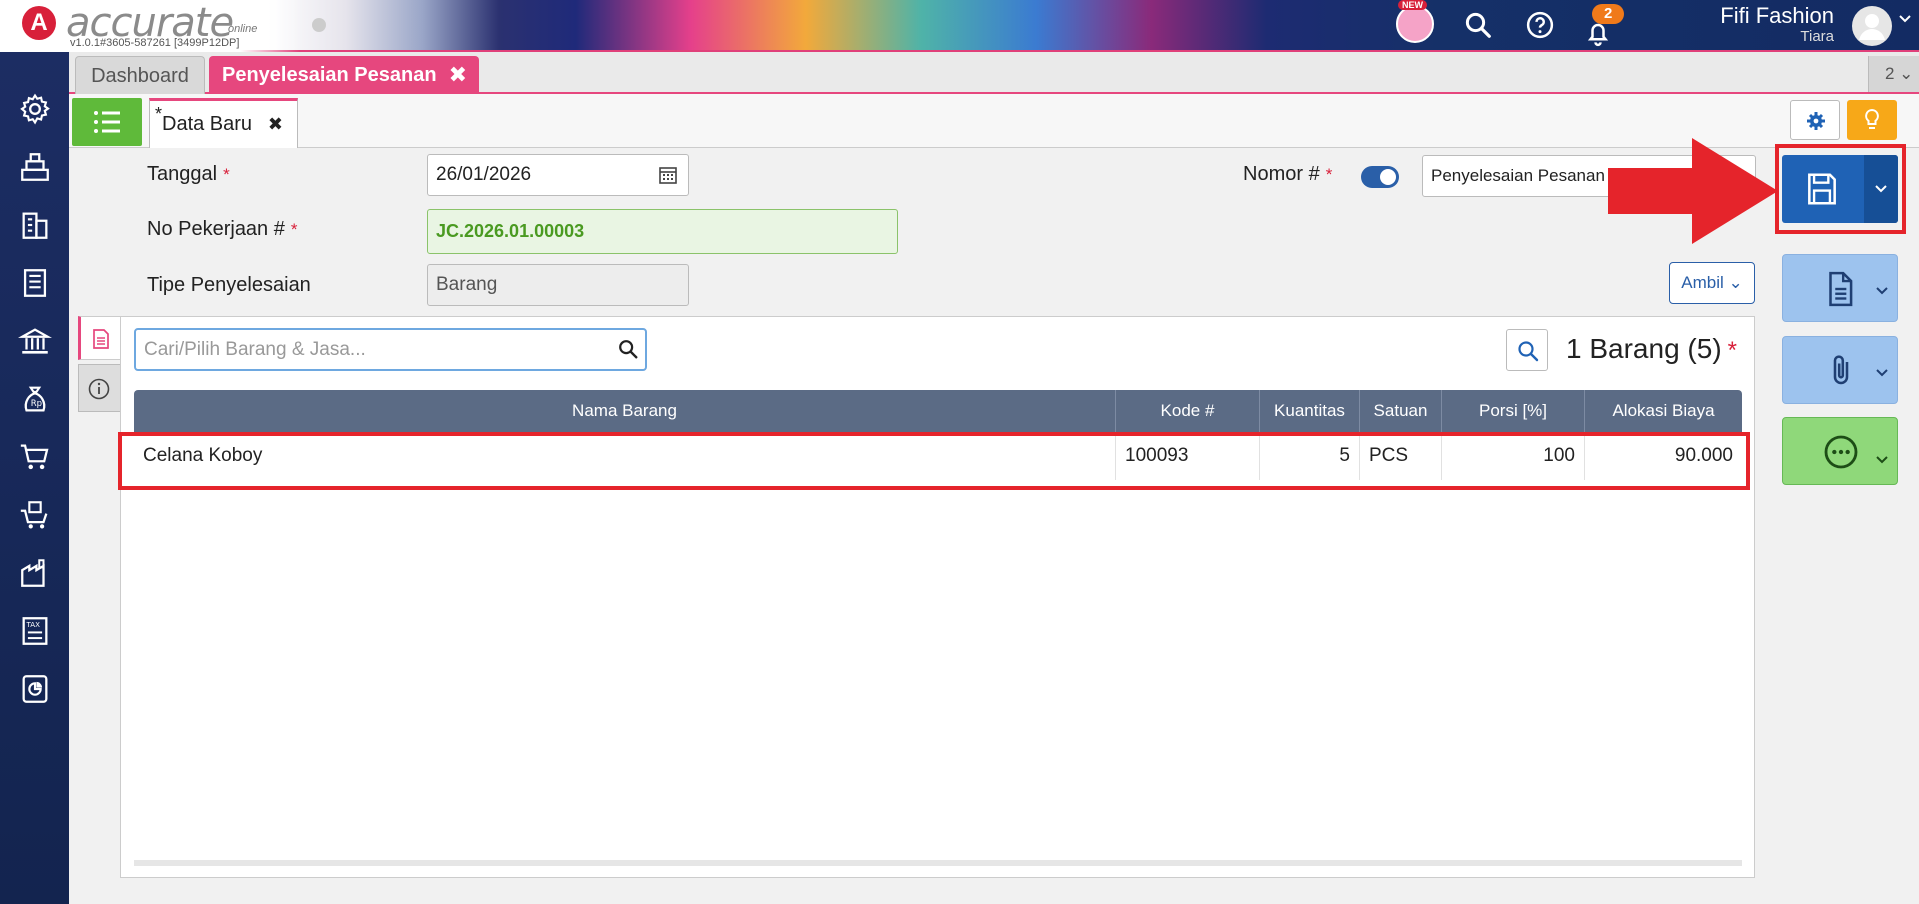 The width and height of the screenshot is (1919, 904). What do you see at coordinates (1651, 348) in the screenshot?
I see `item-count-label: 1 Barang (5) *` at bounding box center [1651, 348].